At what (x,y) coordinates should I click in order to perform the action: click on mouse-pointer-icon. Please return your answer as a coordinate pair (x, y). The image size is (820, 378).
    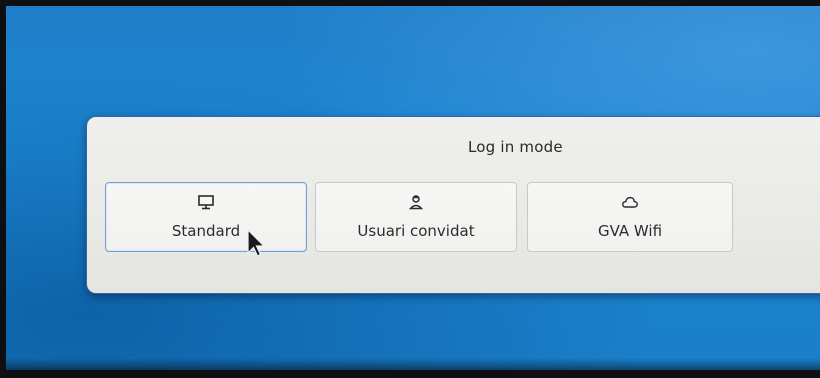
    Looking at the image, I should click on (256, 242).